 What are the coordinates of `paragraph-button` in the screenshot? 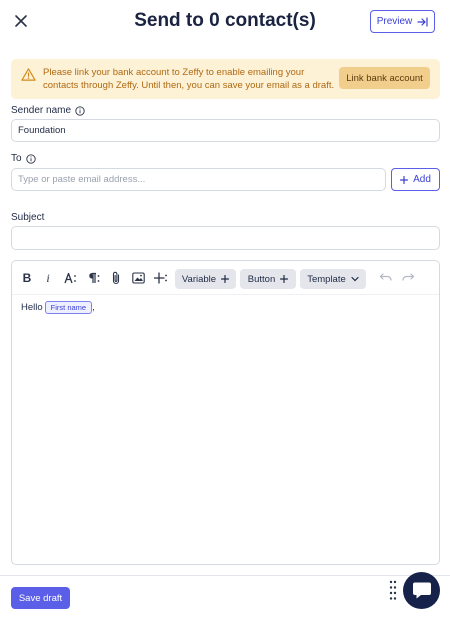 It's located at (94, 278).